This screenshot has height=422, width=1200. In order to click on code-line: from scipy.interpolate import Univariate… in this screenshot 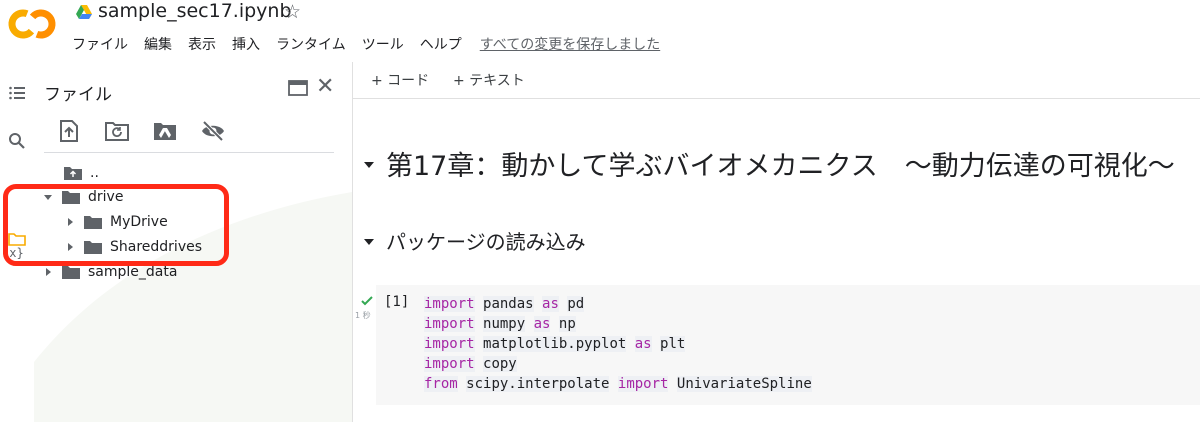, I will do `click(618, 384)`.